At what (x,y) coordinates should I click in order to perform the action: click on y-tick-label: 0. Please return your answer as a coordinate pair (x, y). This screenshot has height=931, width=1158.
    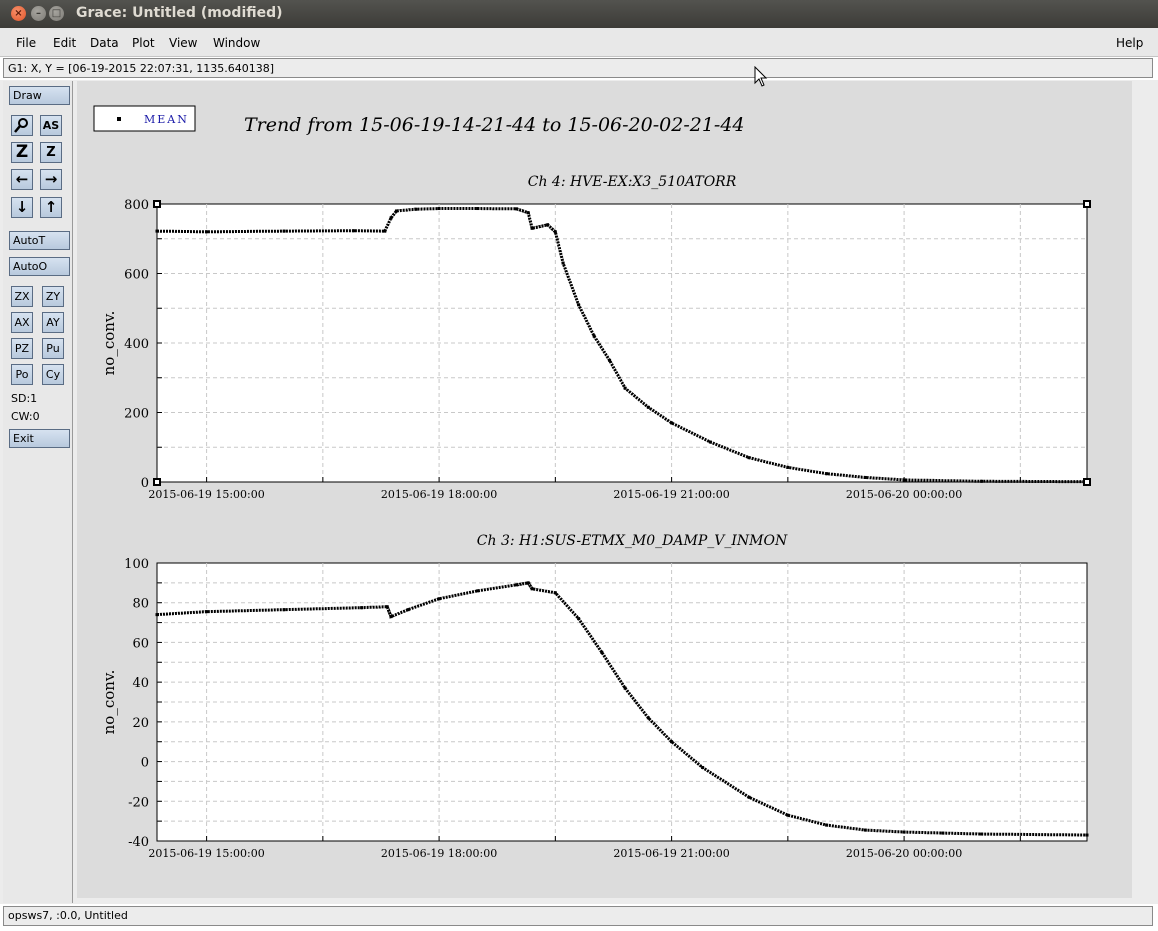
    Looking at the image, I should click on (145, 763).